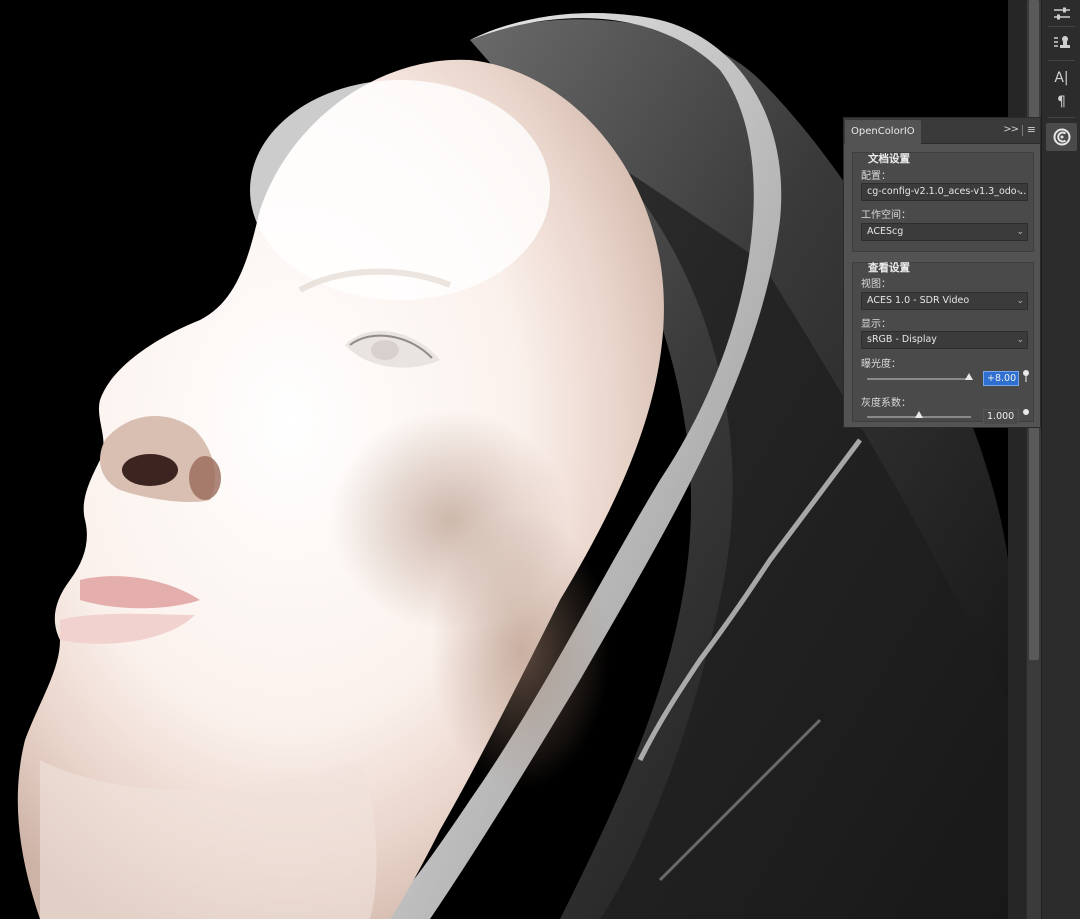 The width and height of the screenshot is (1080, 919). What do you see at coordinates (1061, 137) in the screenshot?
I see `opencolorio-icon` at bounding box center [1061, 137].